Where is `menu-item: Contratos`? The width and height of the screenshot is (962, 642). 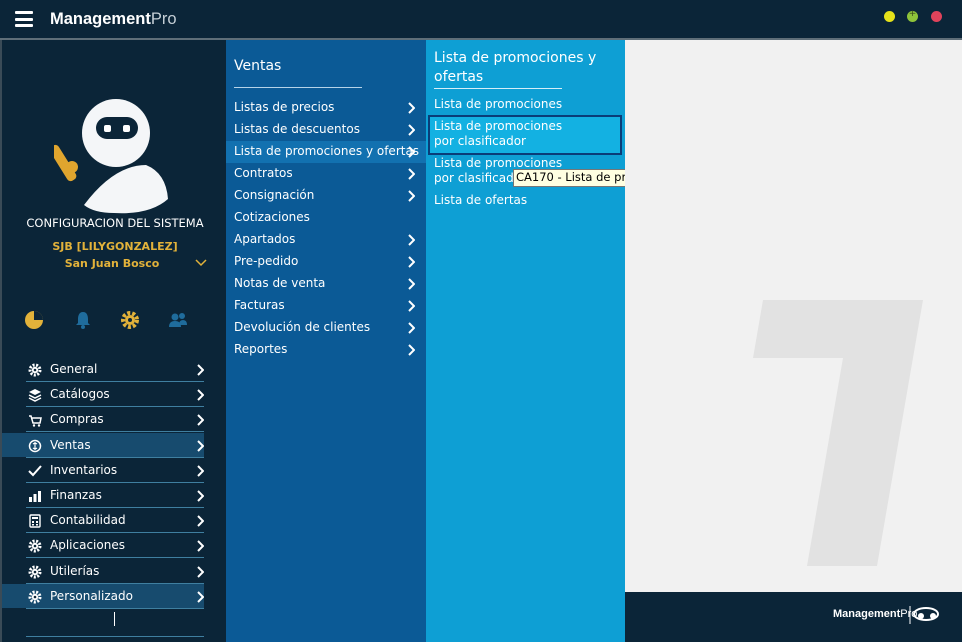
menu-item: Contratos is located at coordinates (326, 174).